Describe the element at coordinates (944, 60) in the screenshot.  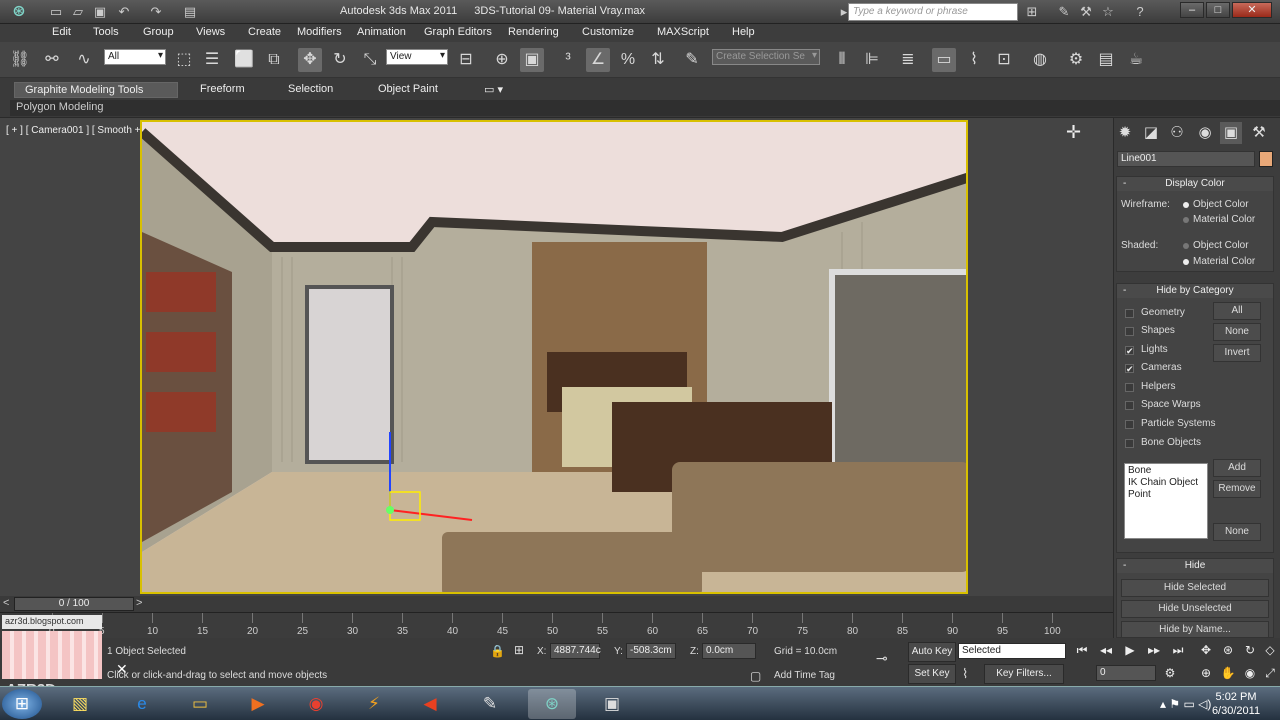
I see `graphite-toggle-icon: ▭` at that location.